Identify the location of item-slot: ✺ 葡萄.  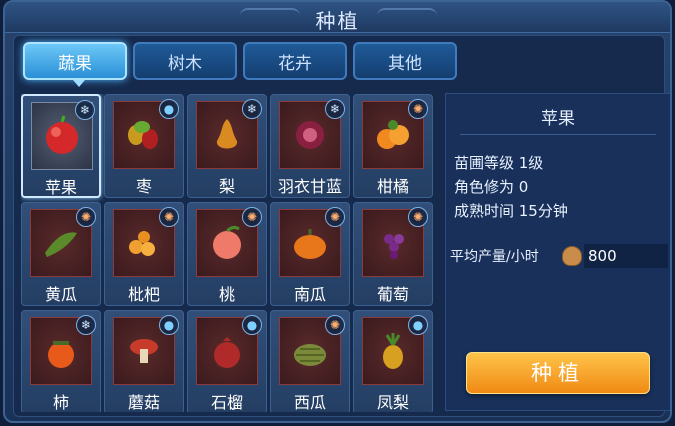
(393, 254).